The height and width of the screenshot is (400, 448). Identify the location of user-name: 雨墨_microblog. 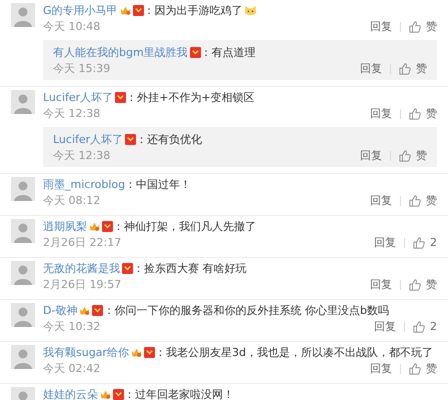
(84, 184).